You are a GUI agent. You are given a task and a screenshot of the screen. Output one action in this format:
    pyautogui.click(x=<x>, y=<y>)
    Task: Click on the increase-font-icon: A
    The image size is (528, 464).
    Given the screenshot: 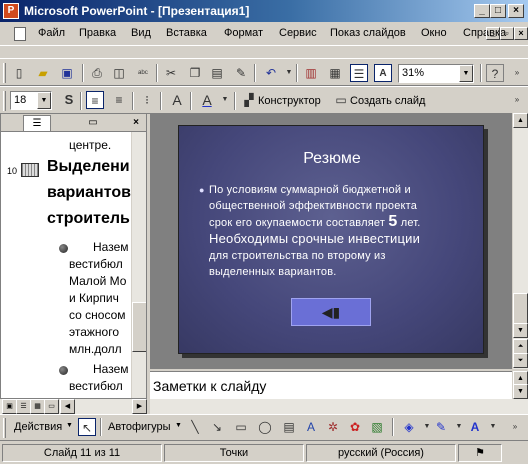 What is the action you would take?
    pyautogui.click(x=177, y=100)
    